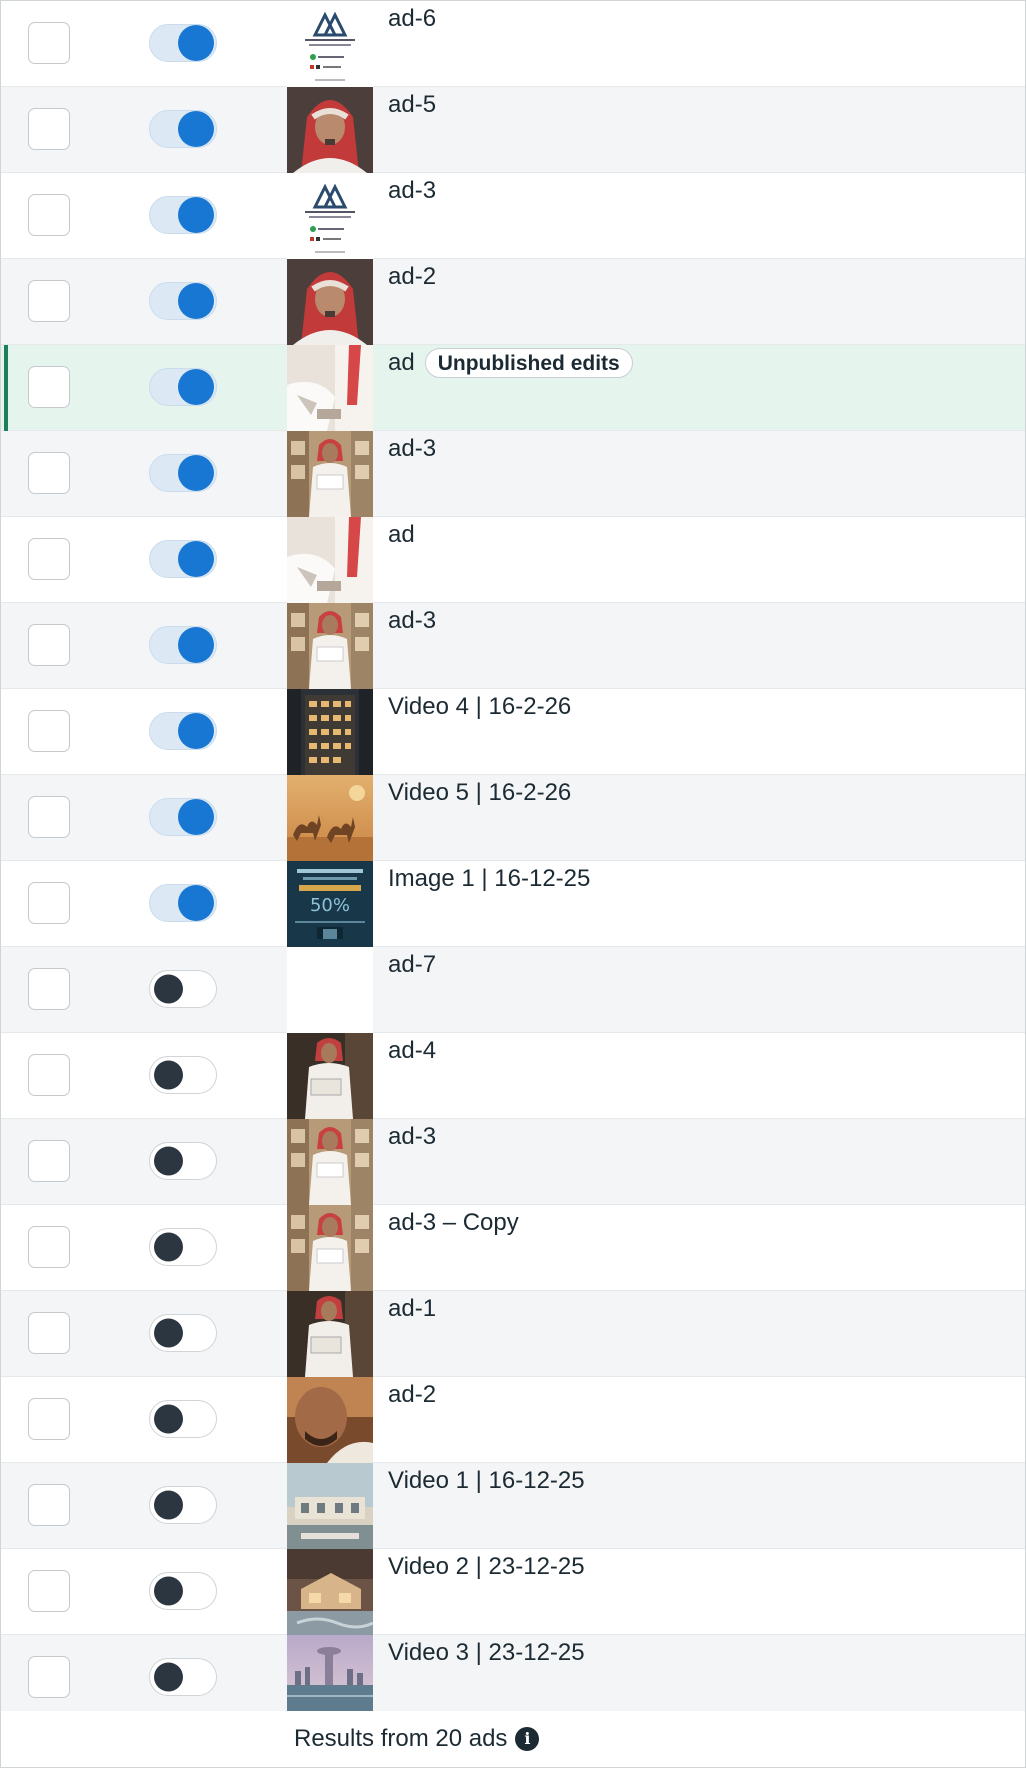 The height and width of the screenshot is (1768, 1026). I want to click on ad-name: ad-1, so click(412, 1309).